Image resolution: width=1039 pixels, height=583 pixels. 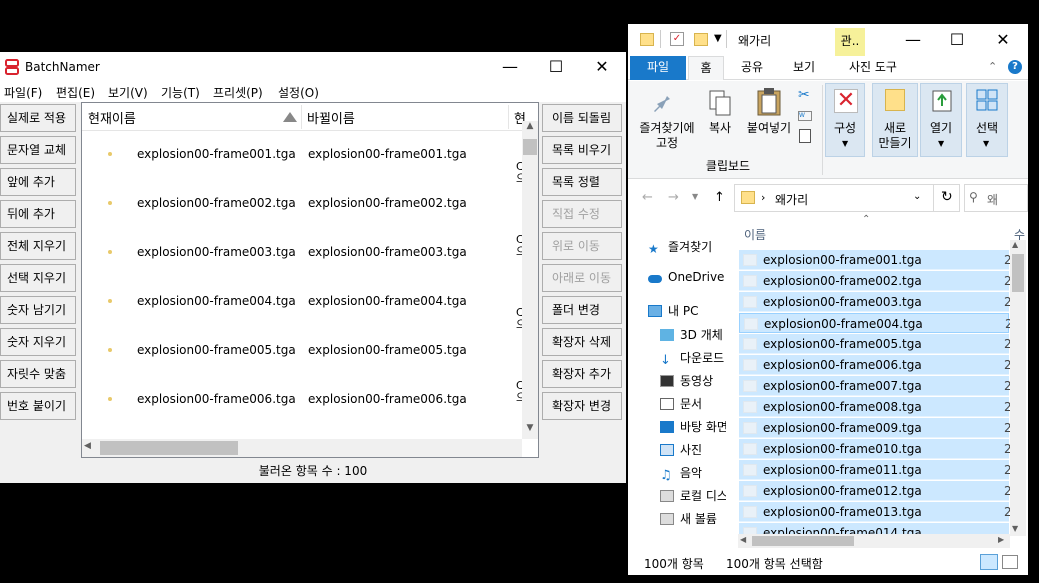 I want to click on nav-local-disk: 로컬 디스크, so click(x=693, y=497).